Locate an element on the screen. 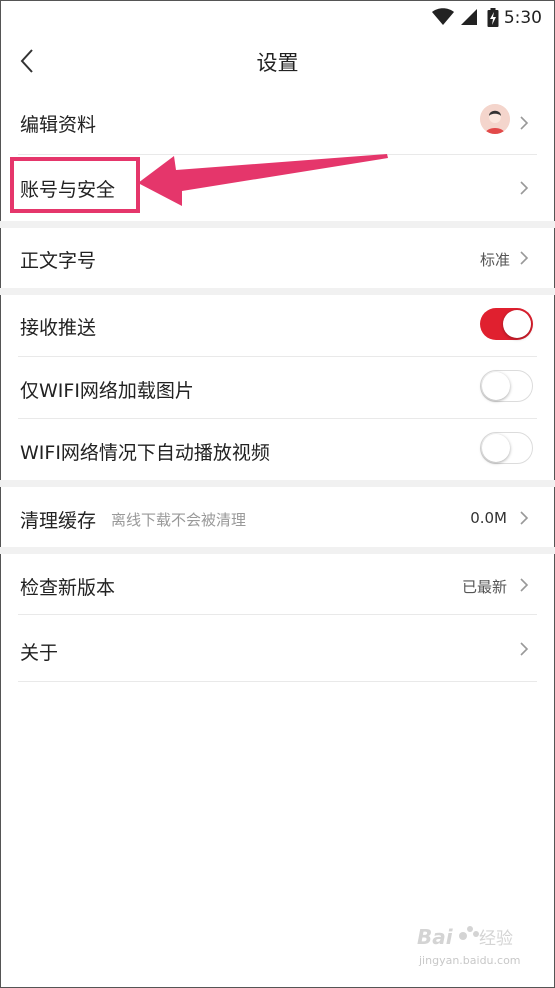 The height and width of the screenshot is (988, 555). annotation-arrow-icon is located at coordinates (263, 180).